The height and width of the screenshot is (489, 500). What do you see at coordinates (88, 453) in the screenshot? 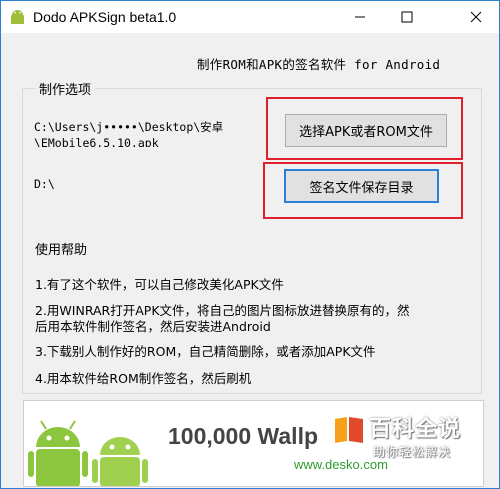
I see `android-mascot-icon` at bounding box center [88, 453].